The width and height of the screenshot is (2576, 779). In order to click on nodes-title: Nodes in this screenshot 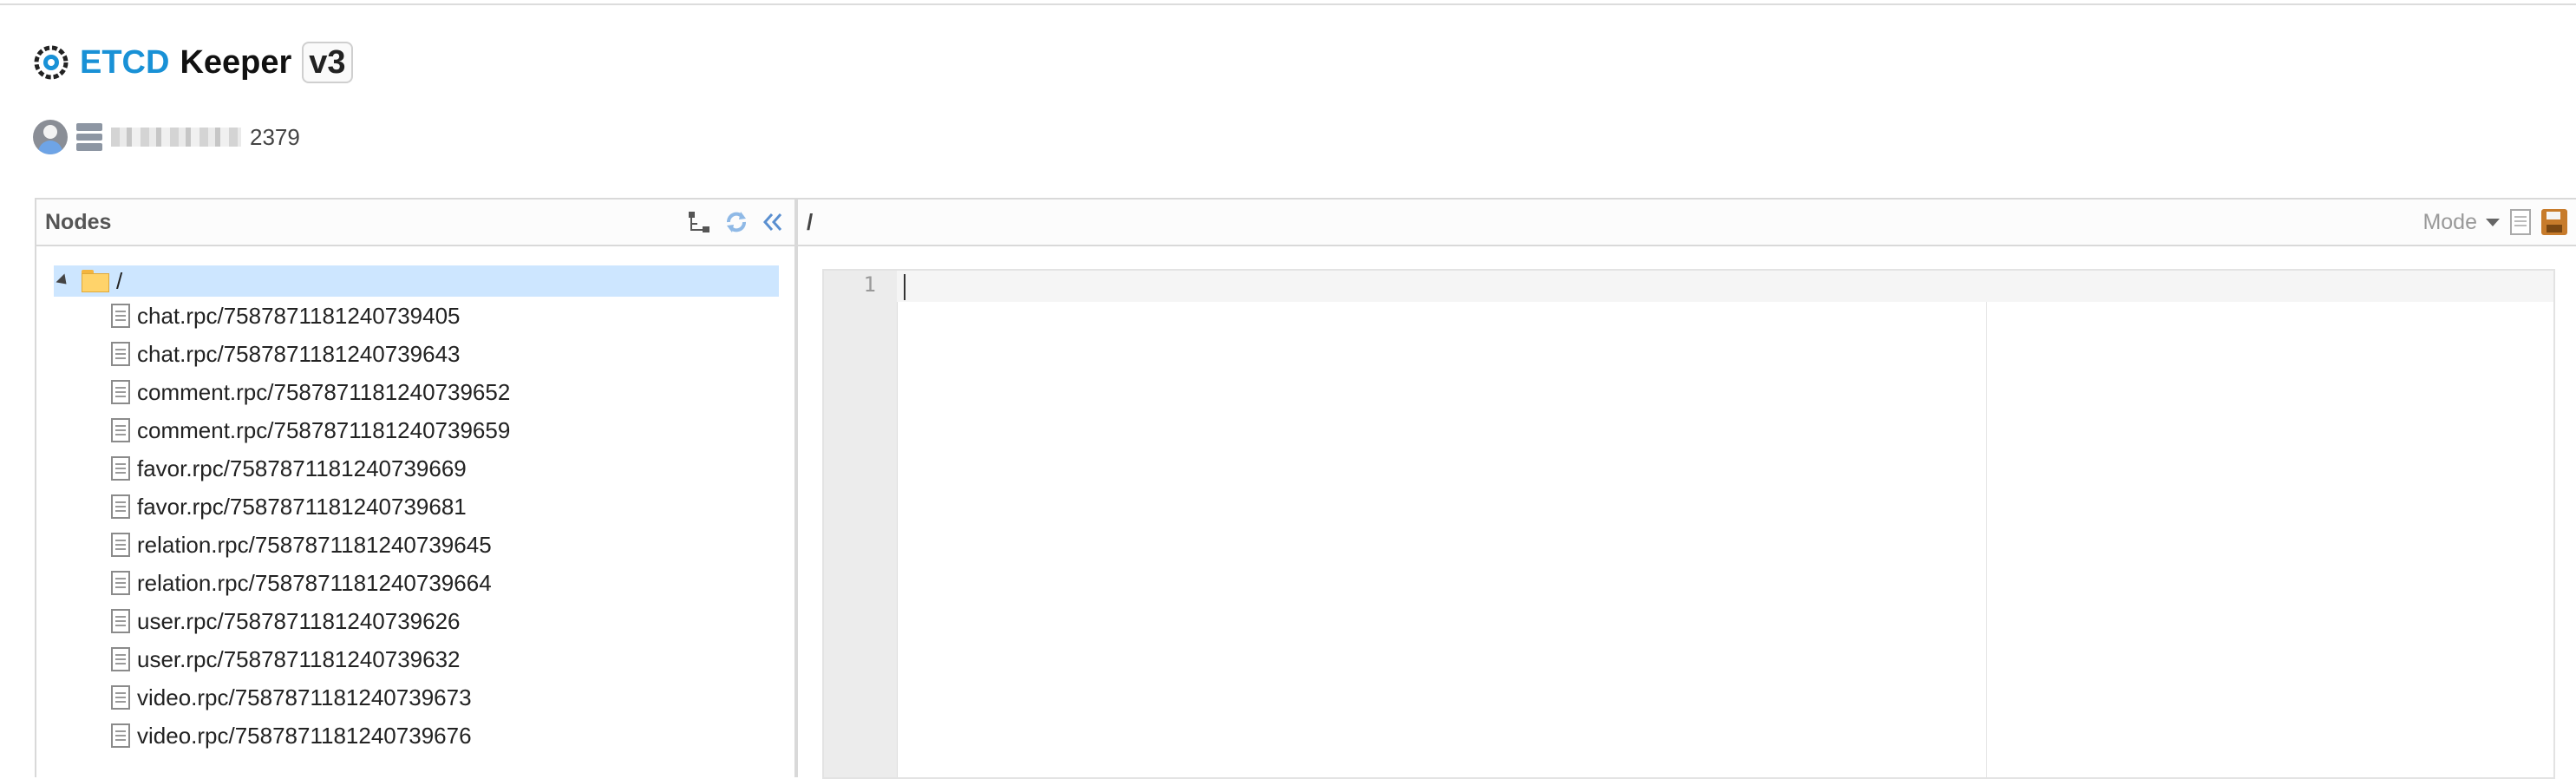, I will do `click(78, 221)`.